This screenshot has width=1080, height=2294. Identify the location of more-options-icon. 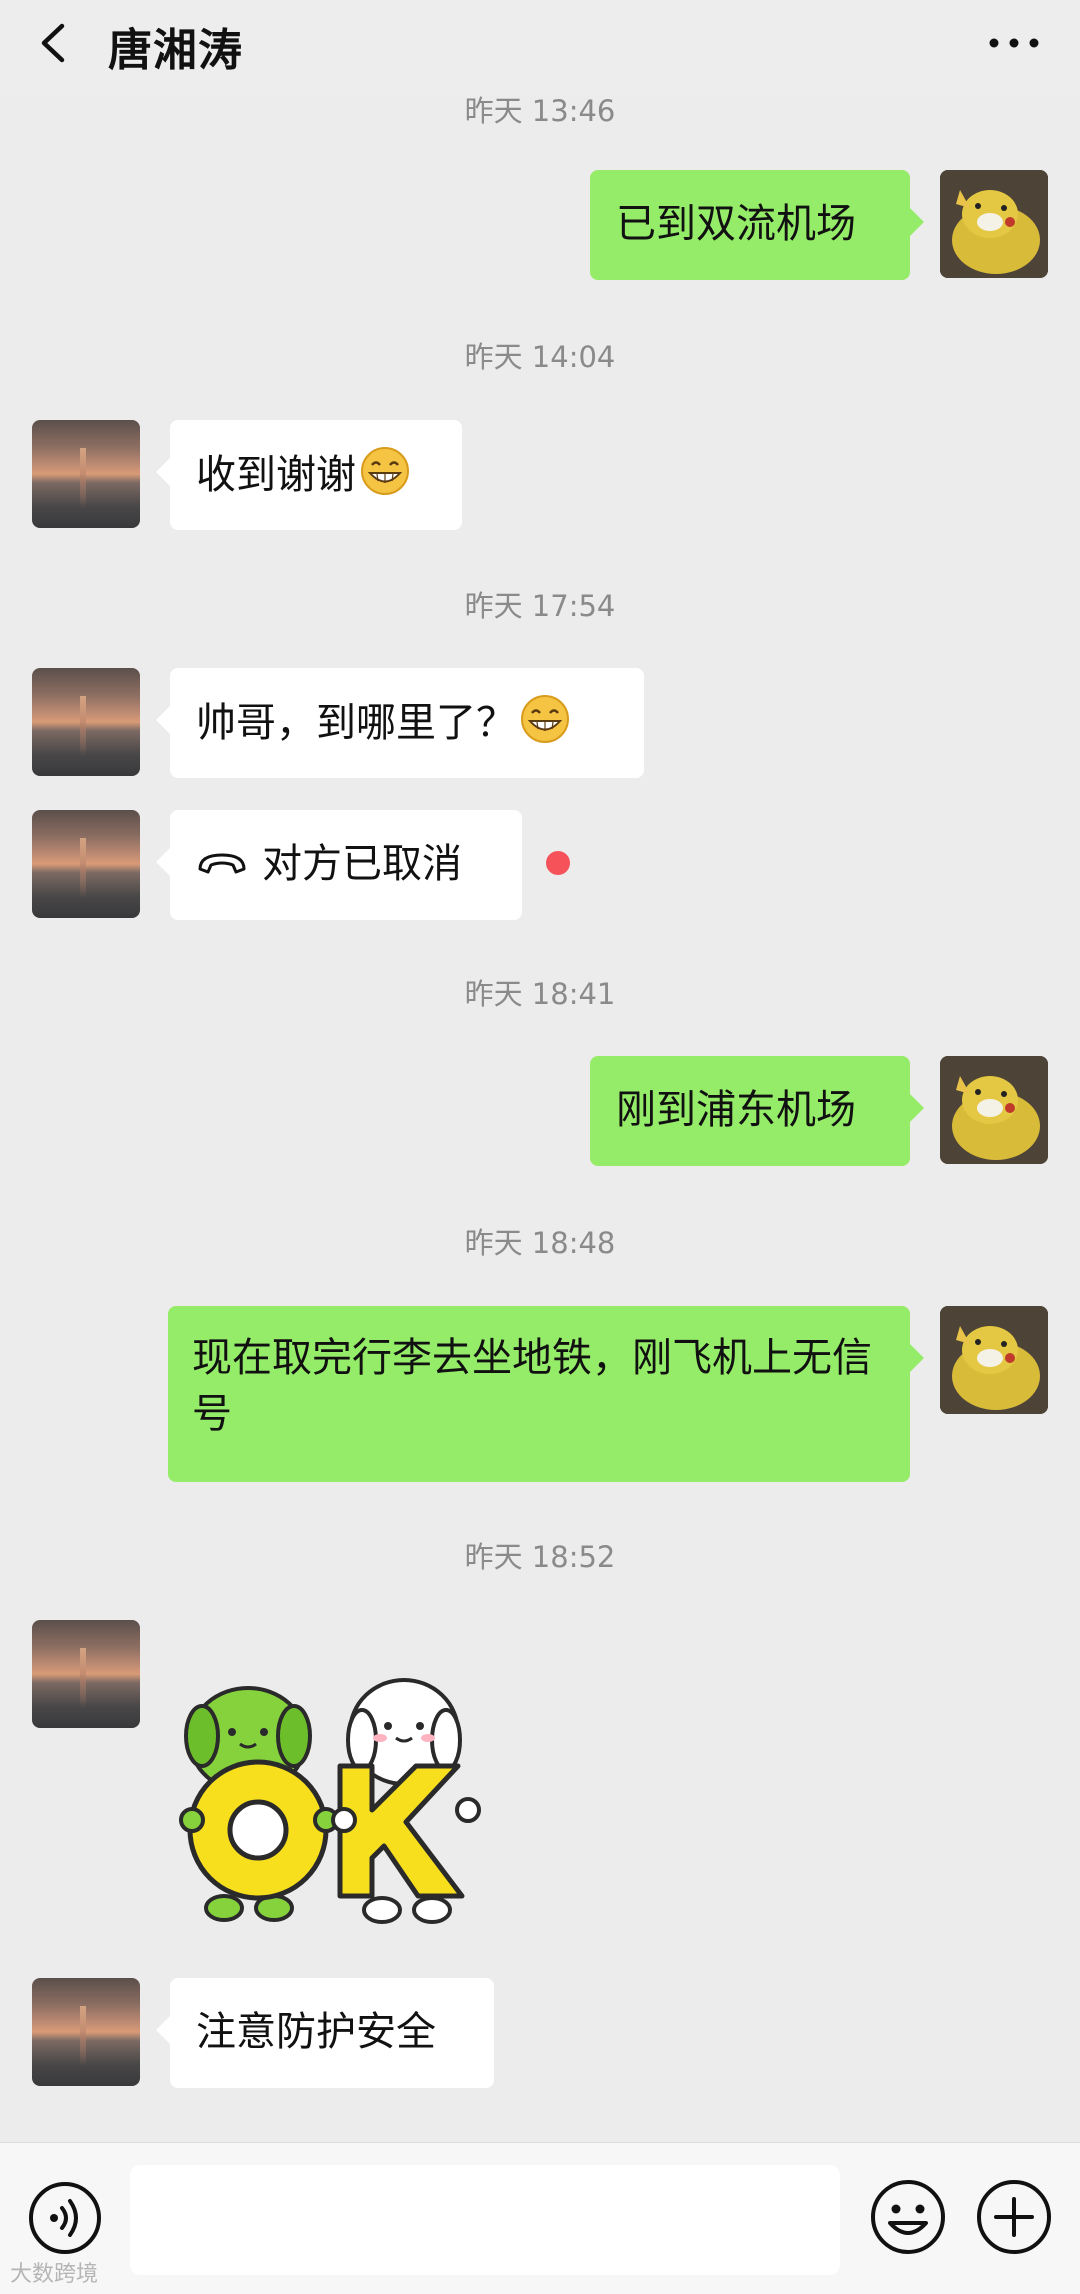
(1014, 43).